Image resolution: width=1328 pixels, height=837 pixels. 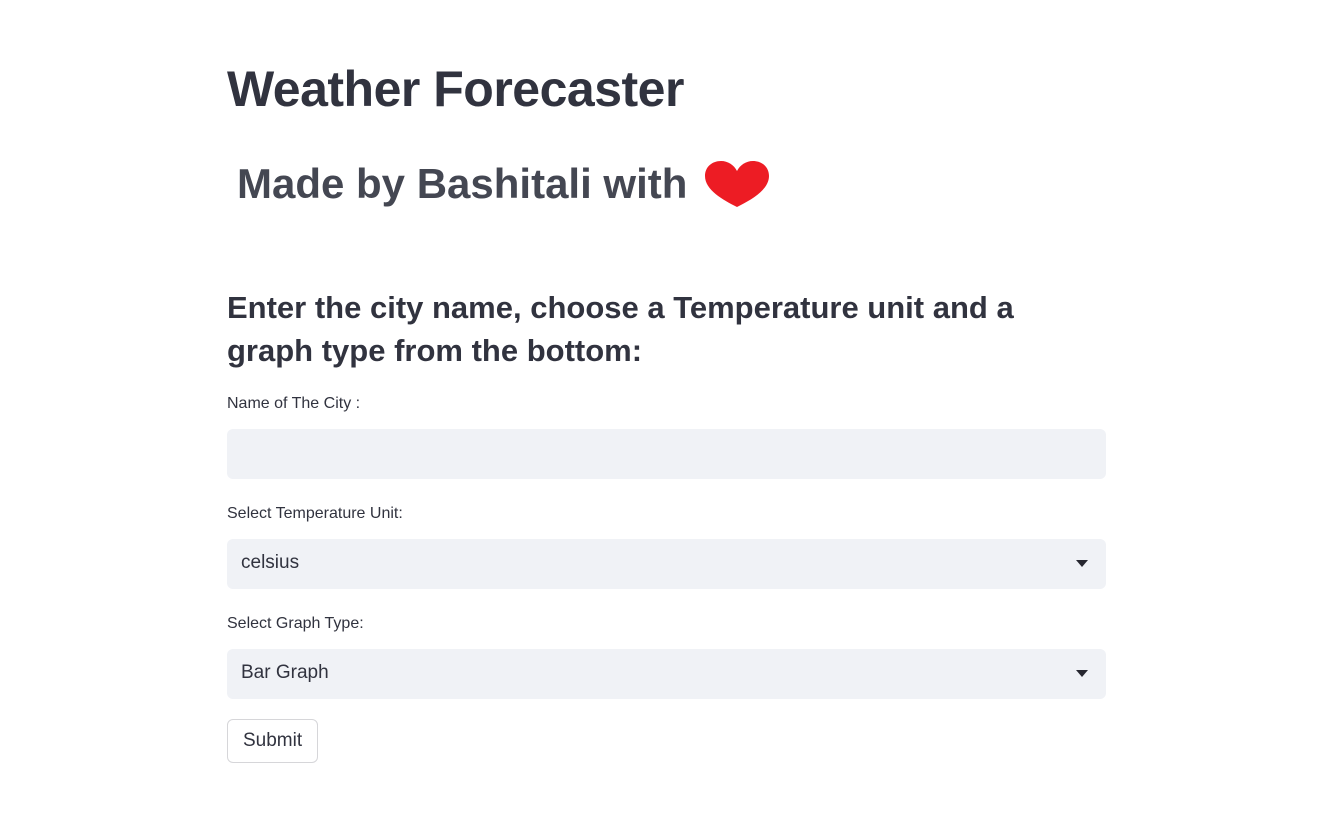 I want to click on credit-text: Made by Bashitali with, so click(x=462, y=183).